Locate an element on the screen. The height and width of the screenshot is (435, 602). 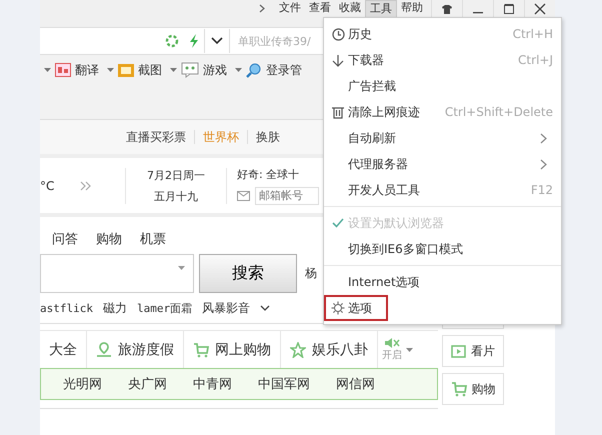
star-icon is located at coordinates (298, 350).